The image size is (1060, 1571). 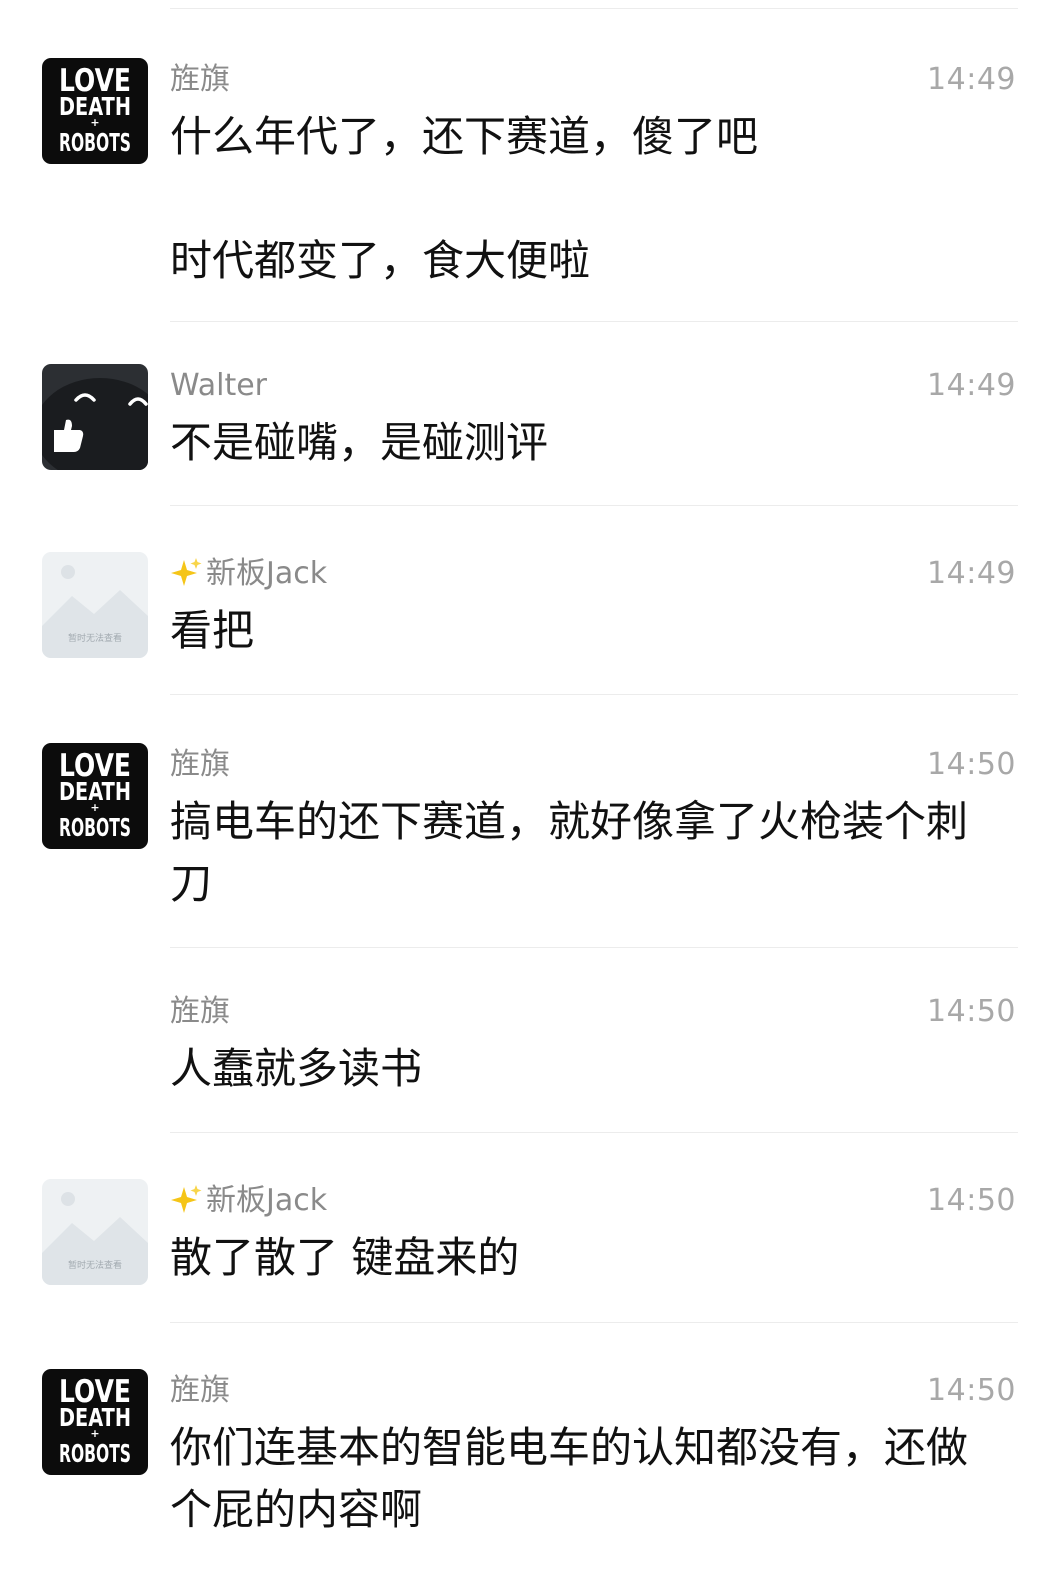 What do you see at coordinates (345, 1257) in the screenshot?
I see `message-line: 散了散了 键盘来的` at bounding box center [345, 1257].